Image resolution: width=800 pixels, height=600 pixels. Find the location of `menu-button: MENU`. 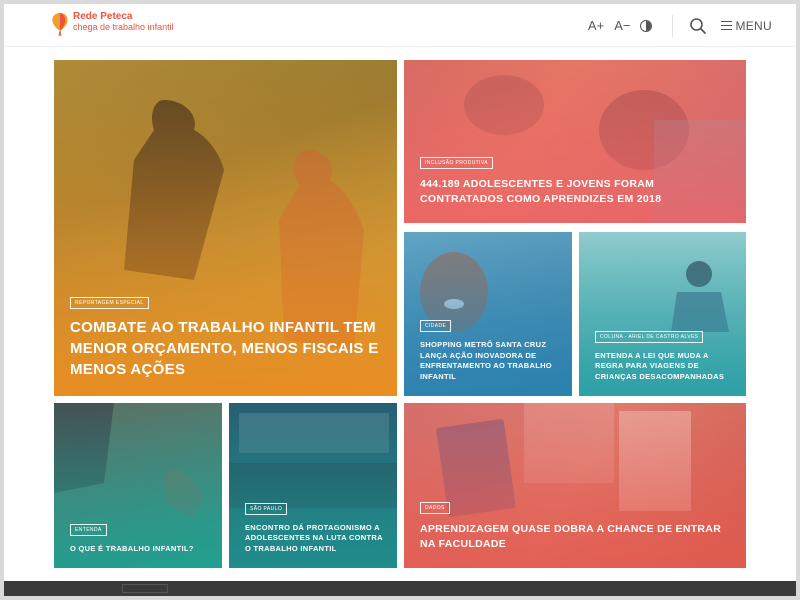

menu-button: MENU is located at coordinates (746, 26).